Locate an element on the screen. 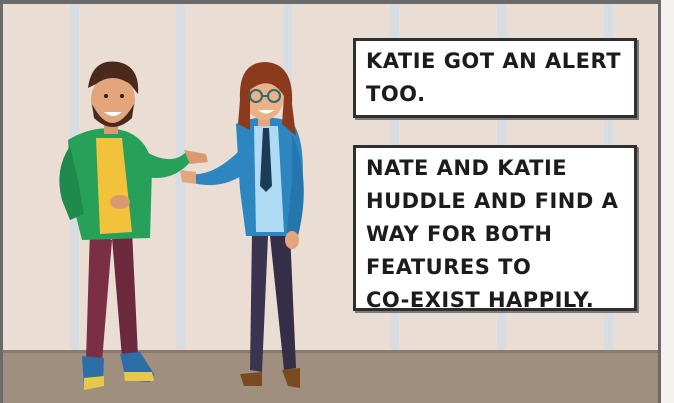 This screenshot has width=674, height=403. frame-top is located at coordinates (337, 2).